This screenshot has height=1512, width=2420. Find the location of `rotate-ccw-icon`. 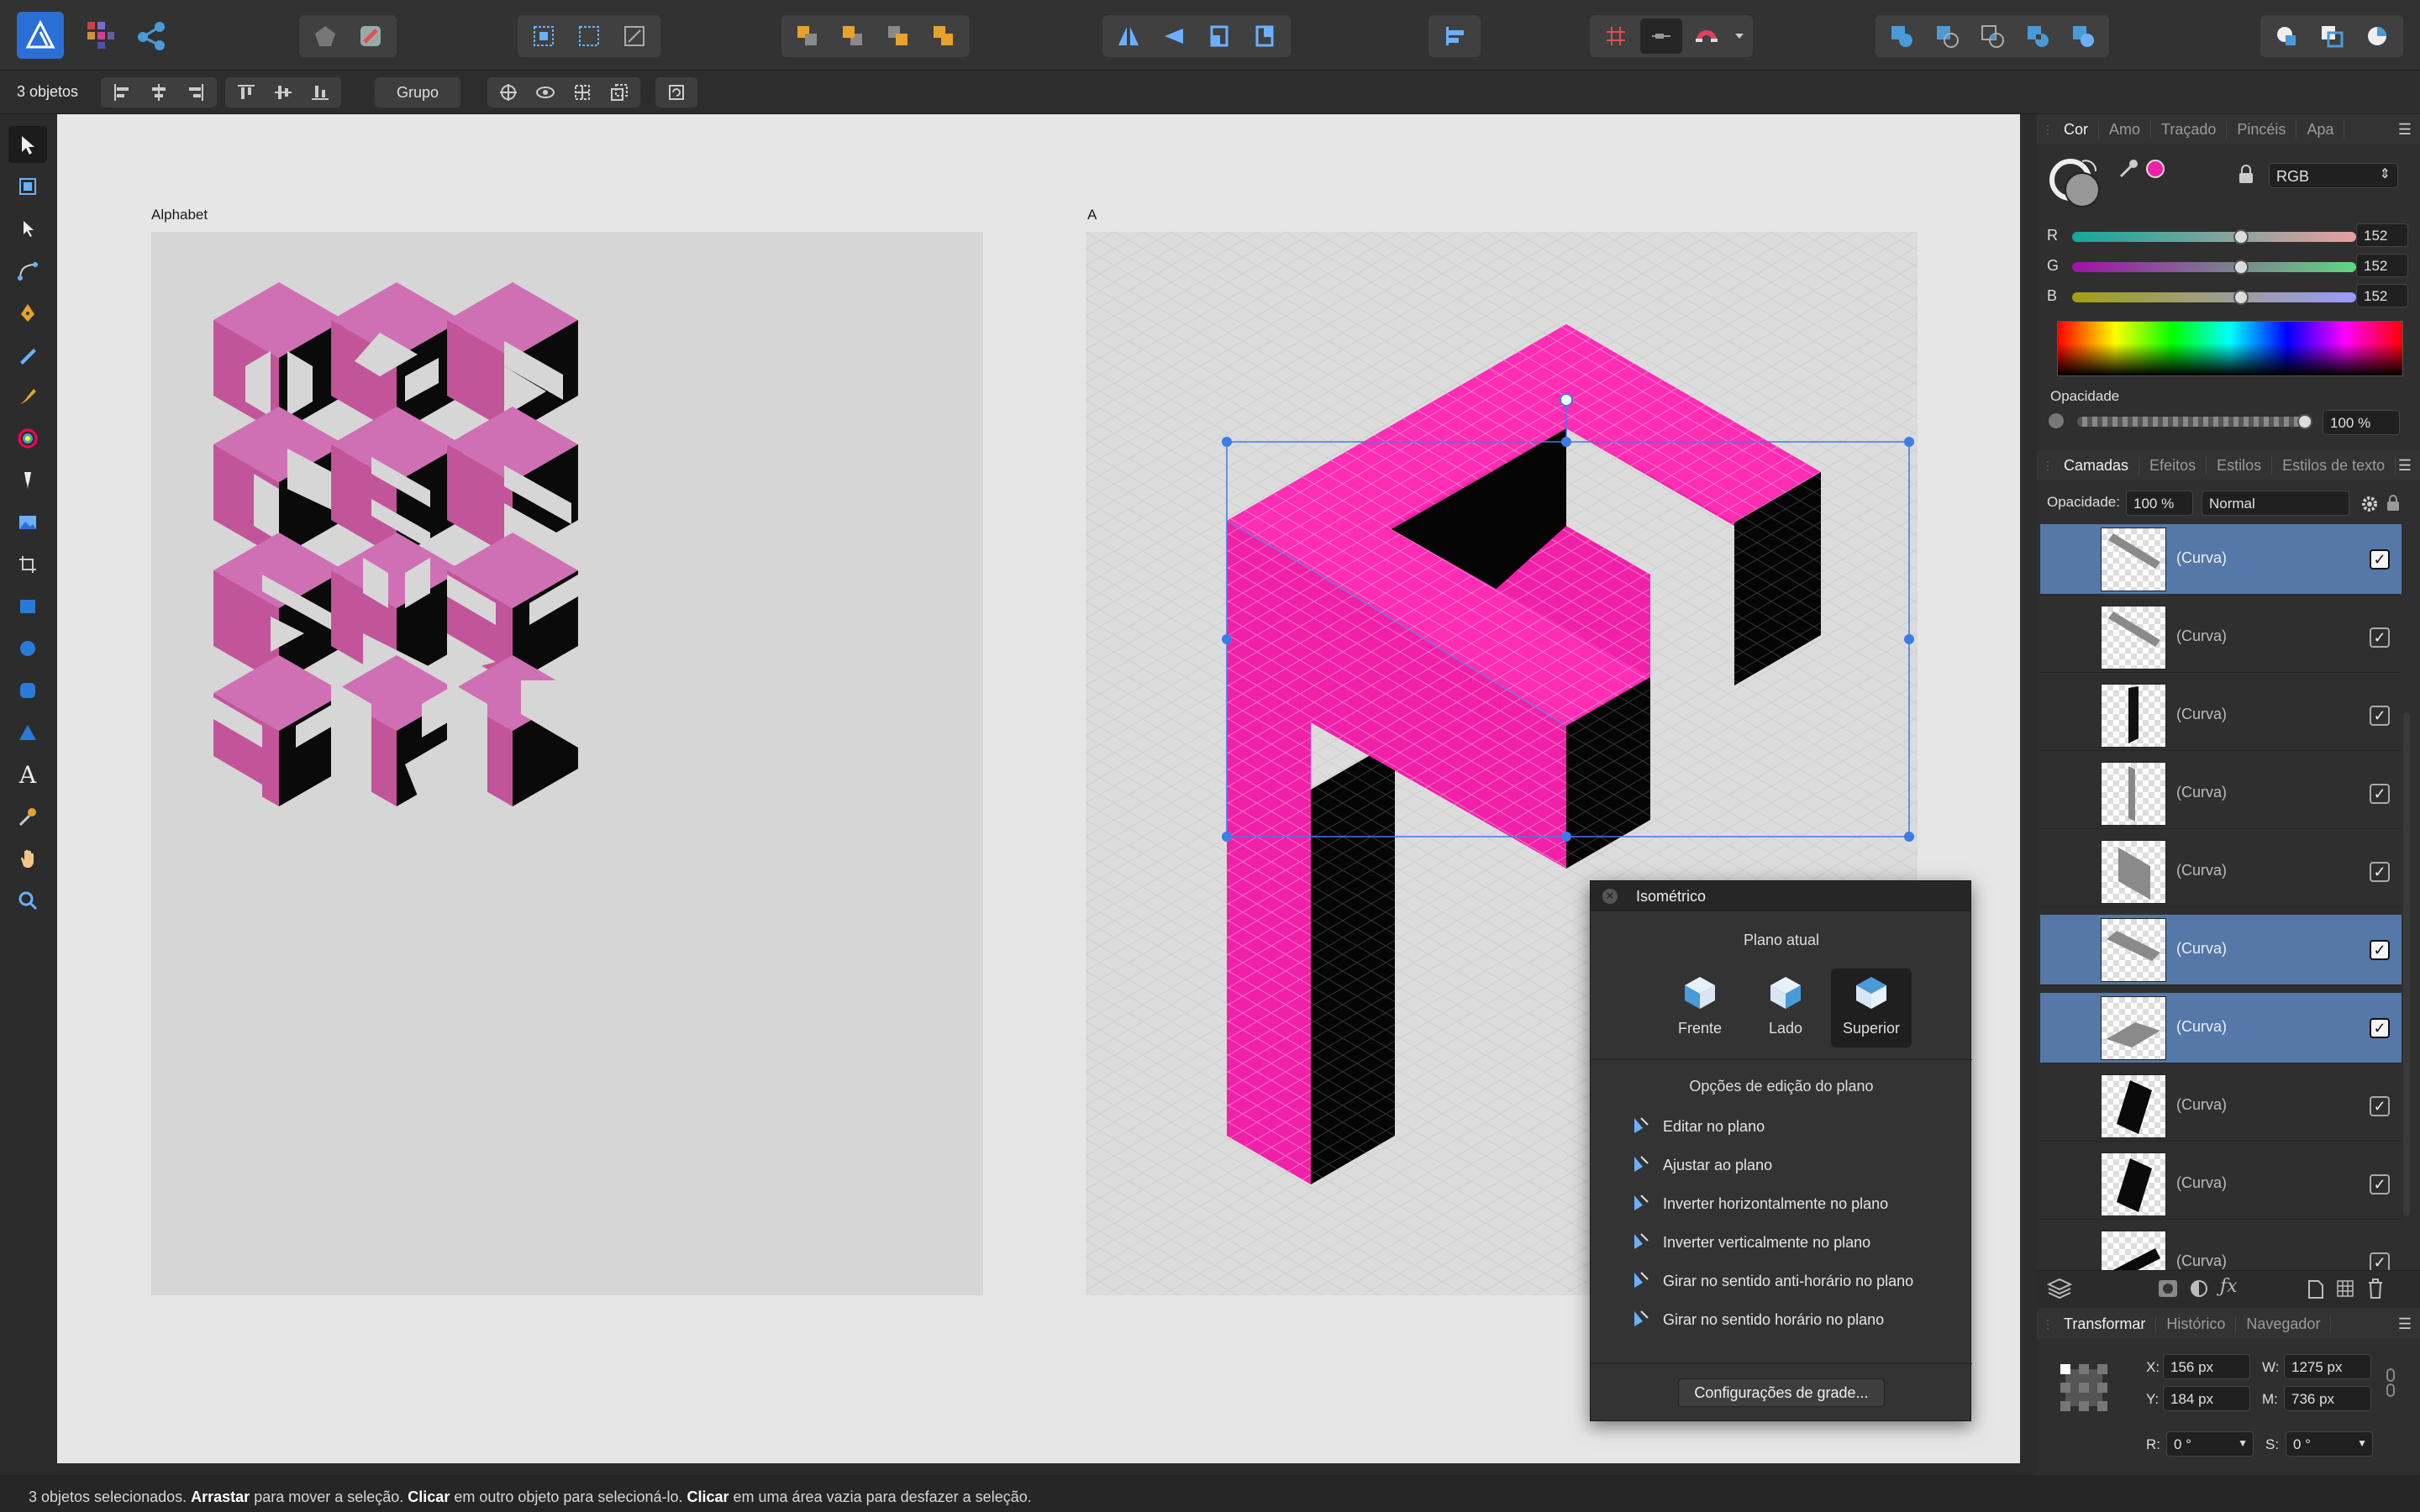

rotate-ccw-icon is located at coordinates (1219, 36).